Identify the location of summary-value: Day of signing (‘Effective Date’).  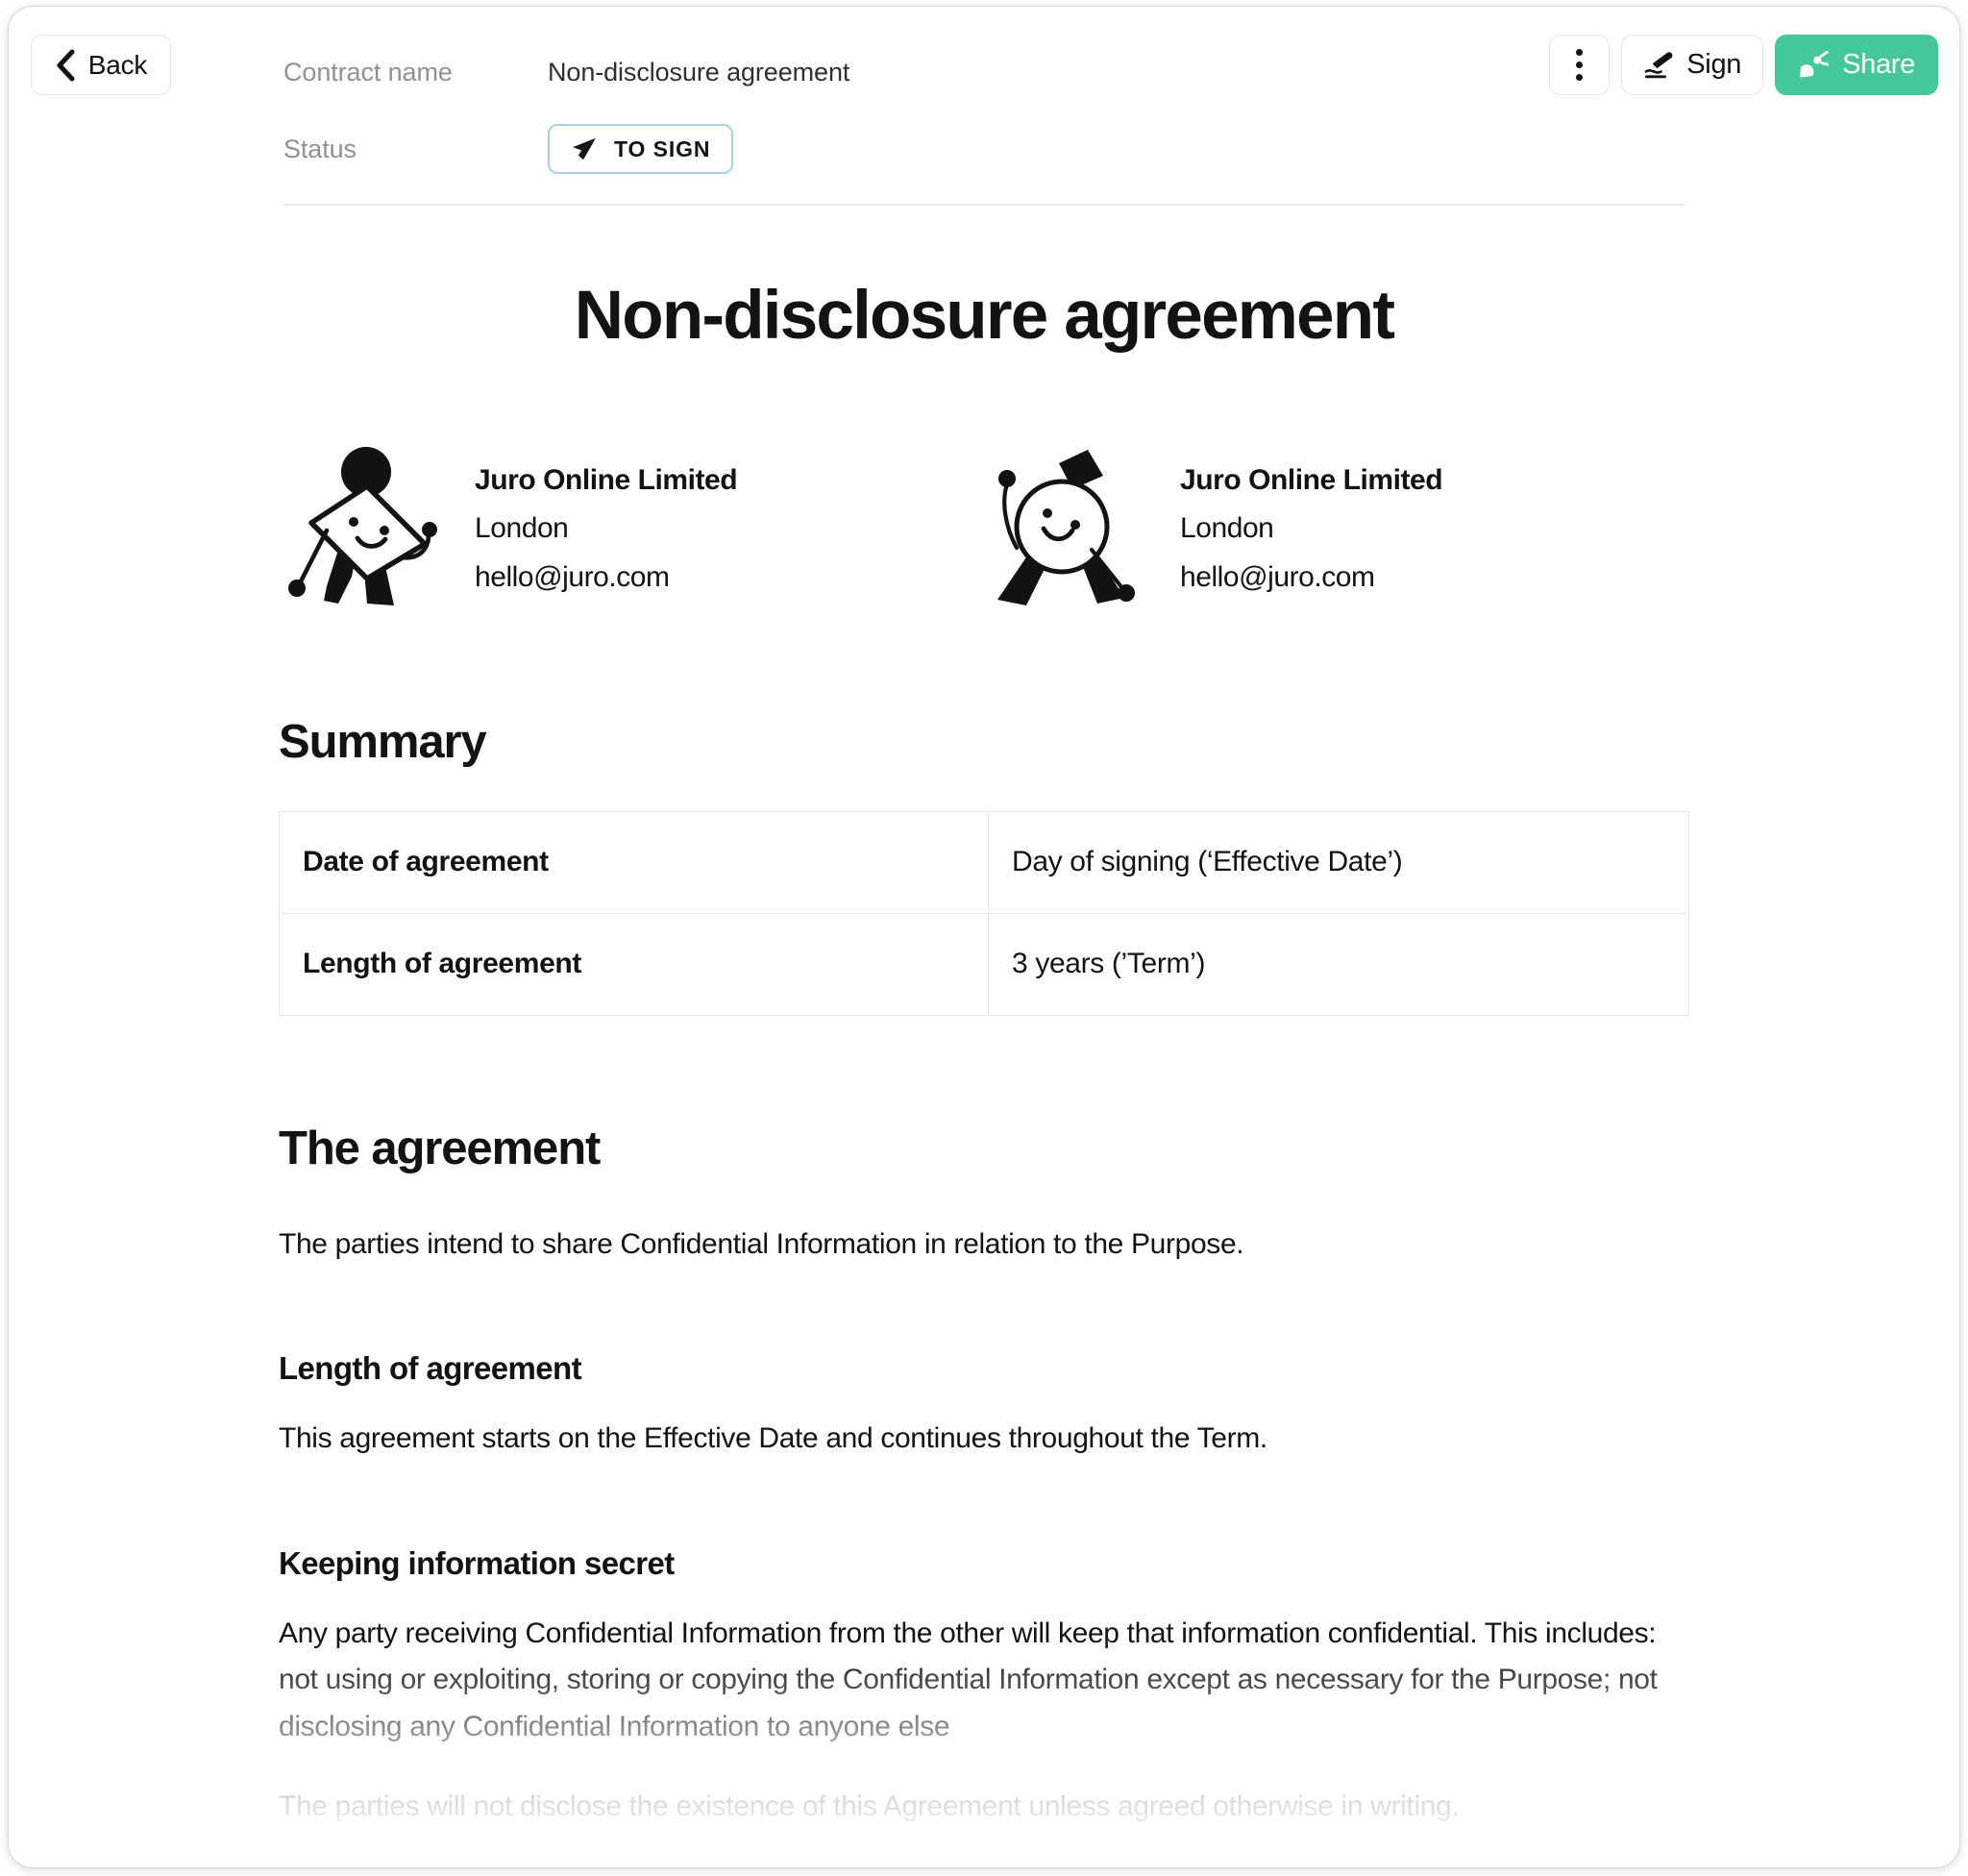
(1338, 862).